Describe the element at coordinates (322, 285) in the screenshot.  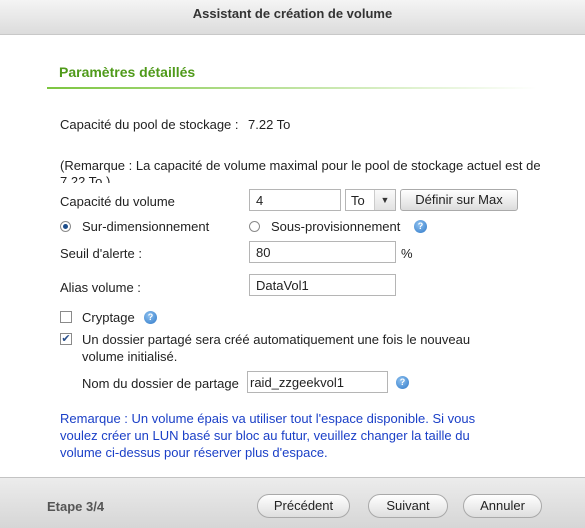
I see `volume-alias-input: DataVol1` at that location.